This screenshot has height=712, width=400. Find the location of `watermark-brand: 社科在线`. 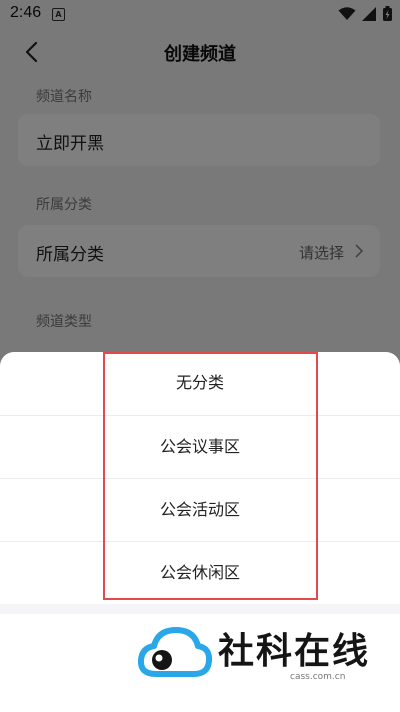

watermark-brand: 社科在线 is located at coordinates (294, 651).